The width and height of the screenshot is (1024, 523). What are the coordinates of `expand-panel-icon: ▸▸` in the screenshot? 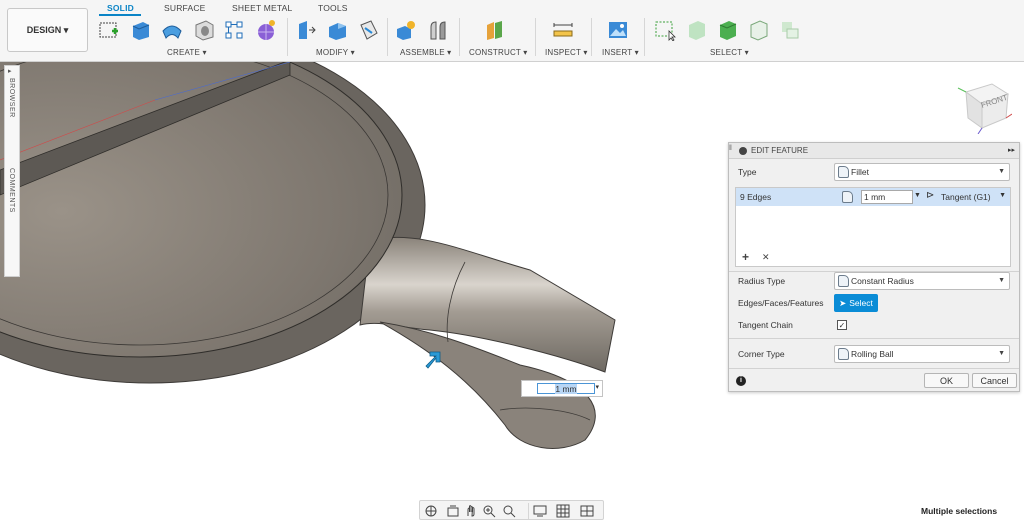 It's located at (1011, 150).